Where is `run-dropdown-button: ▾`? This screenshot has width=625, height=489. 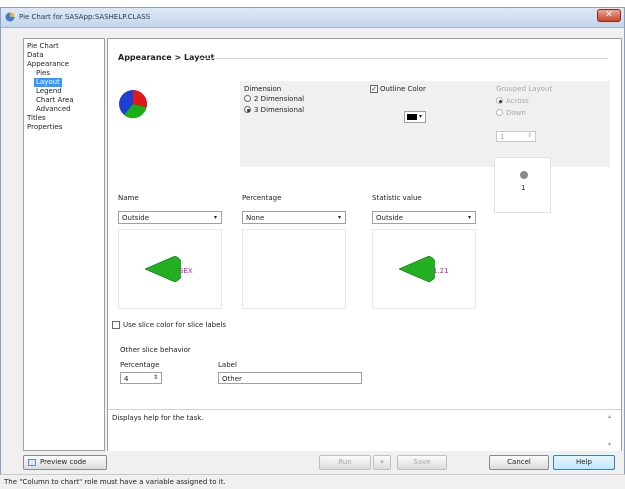
run-dropdown-button: ▾ is located at coordinates (382, 462).